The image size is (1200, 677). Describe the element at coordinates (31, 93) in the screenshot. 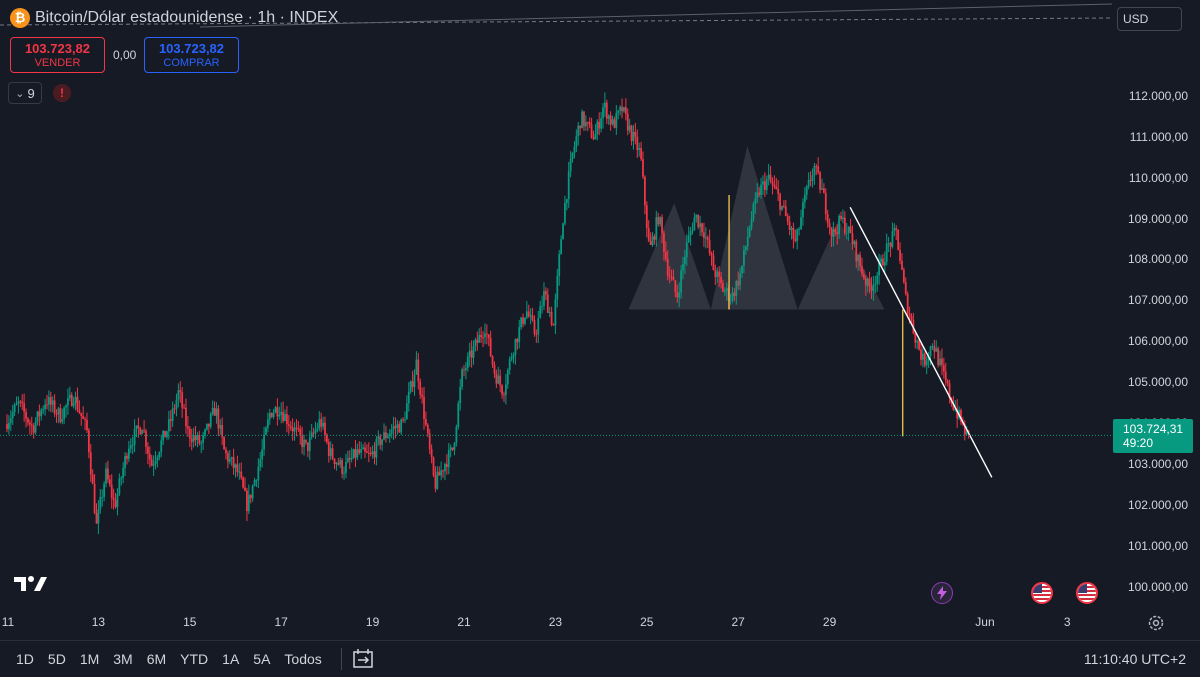

I see `indicators-count: 9` at that location.